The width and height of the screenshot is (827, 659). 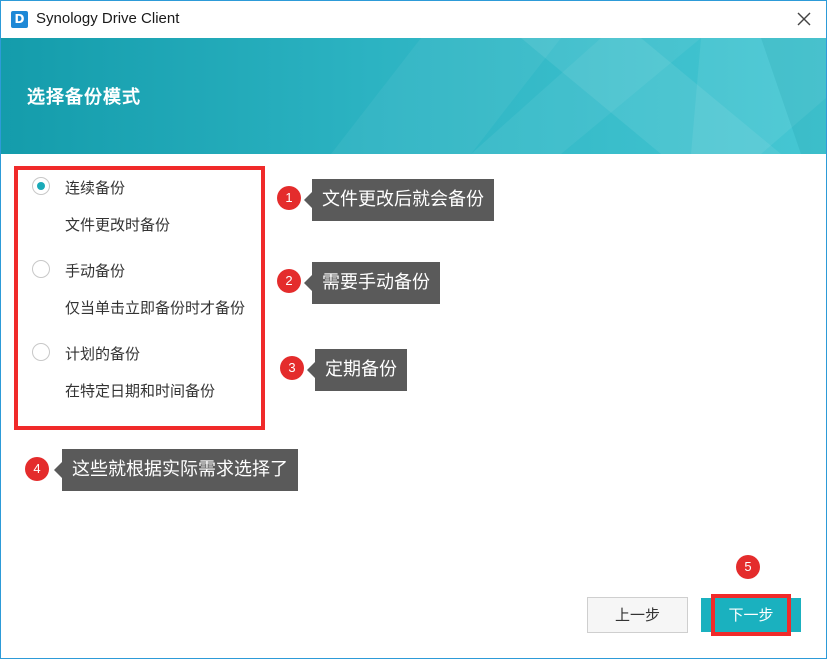 I want to click on annotation-badge-5: 5, so click(x=748, y=567).